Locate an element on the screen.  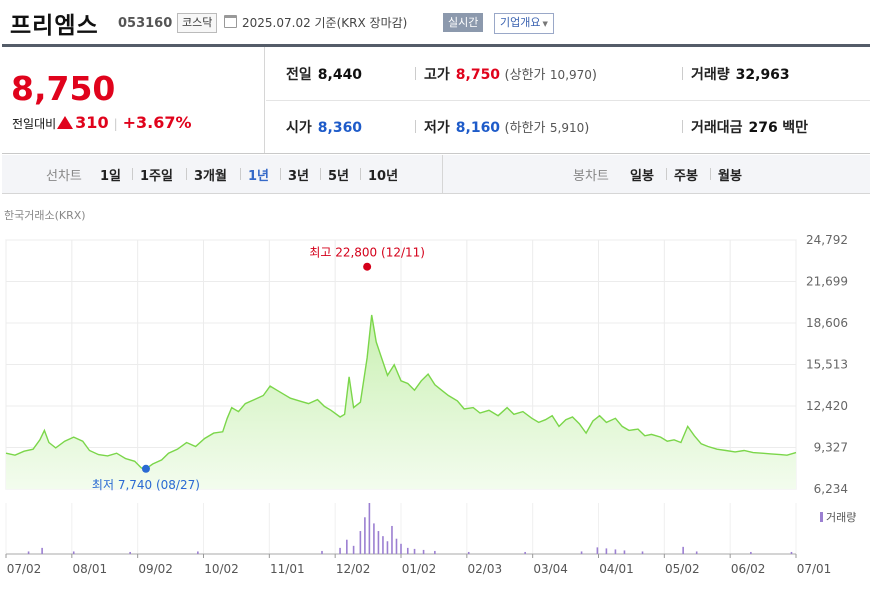
x-tick-label: 10/02 is located at coordinates (221, 569).